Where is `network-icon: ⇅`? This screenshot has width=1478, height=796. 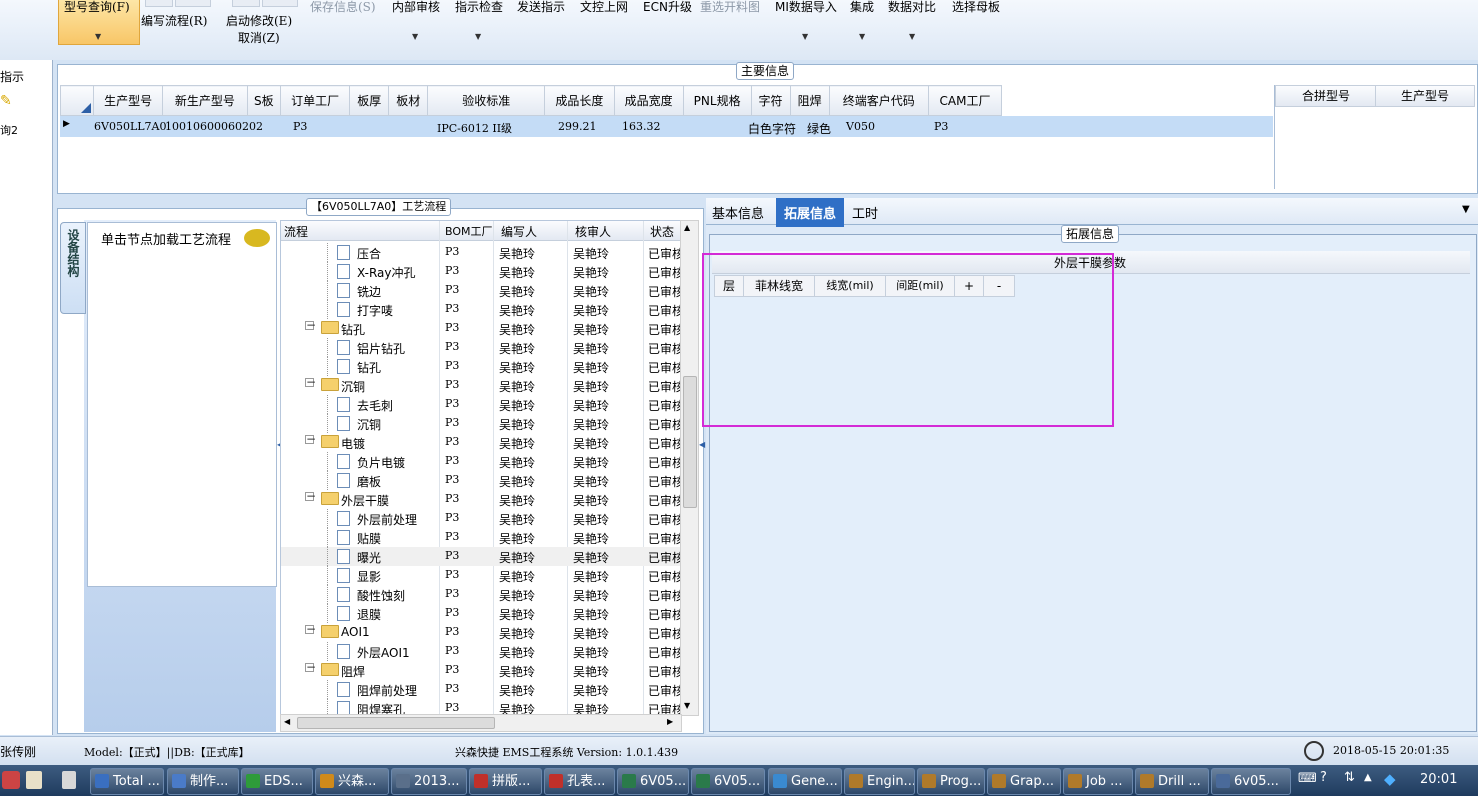 network-icon: ⇅ is located at coordinates (1349, 777).